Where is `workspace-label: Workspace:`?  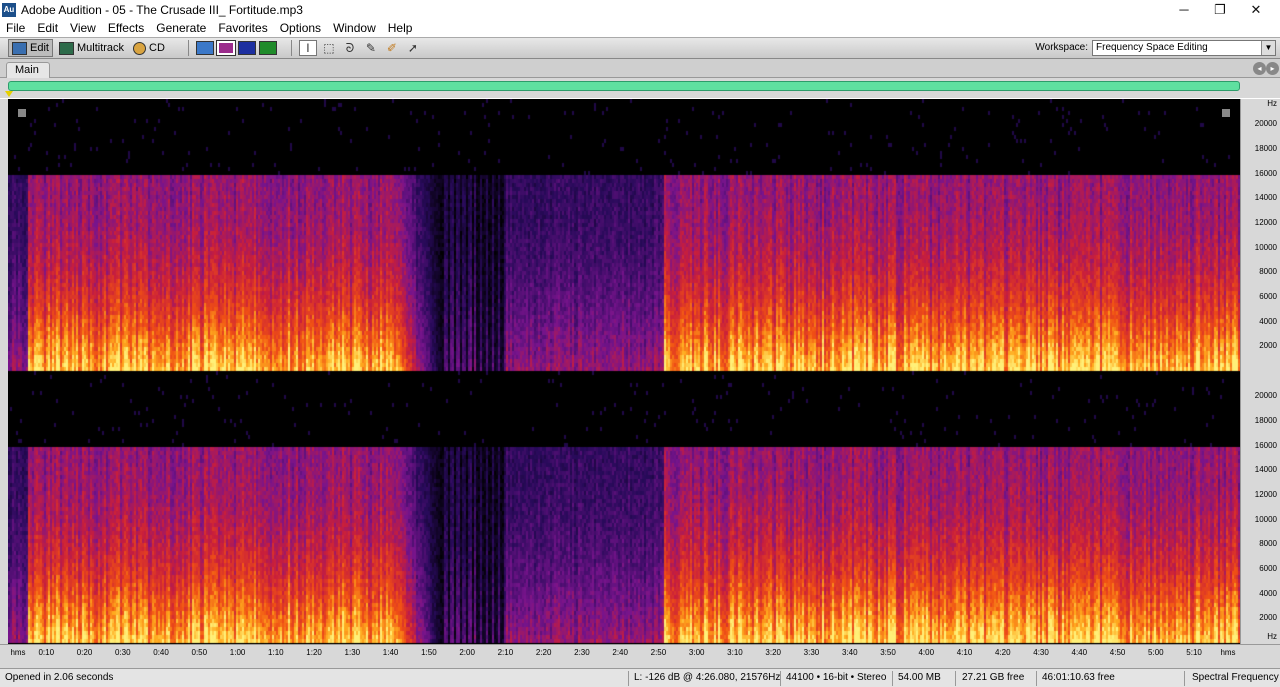
workspace-label: Workspace: is located at coordinates (1061, 47).